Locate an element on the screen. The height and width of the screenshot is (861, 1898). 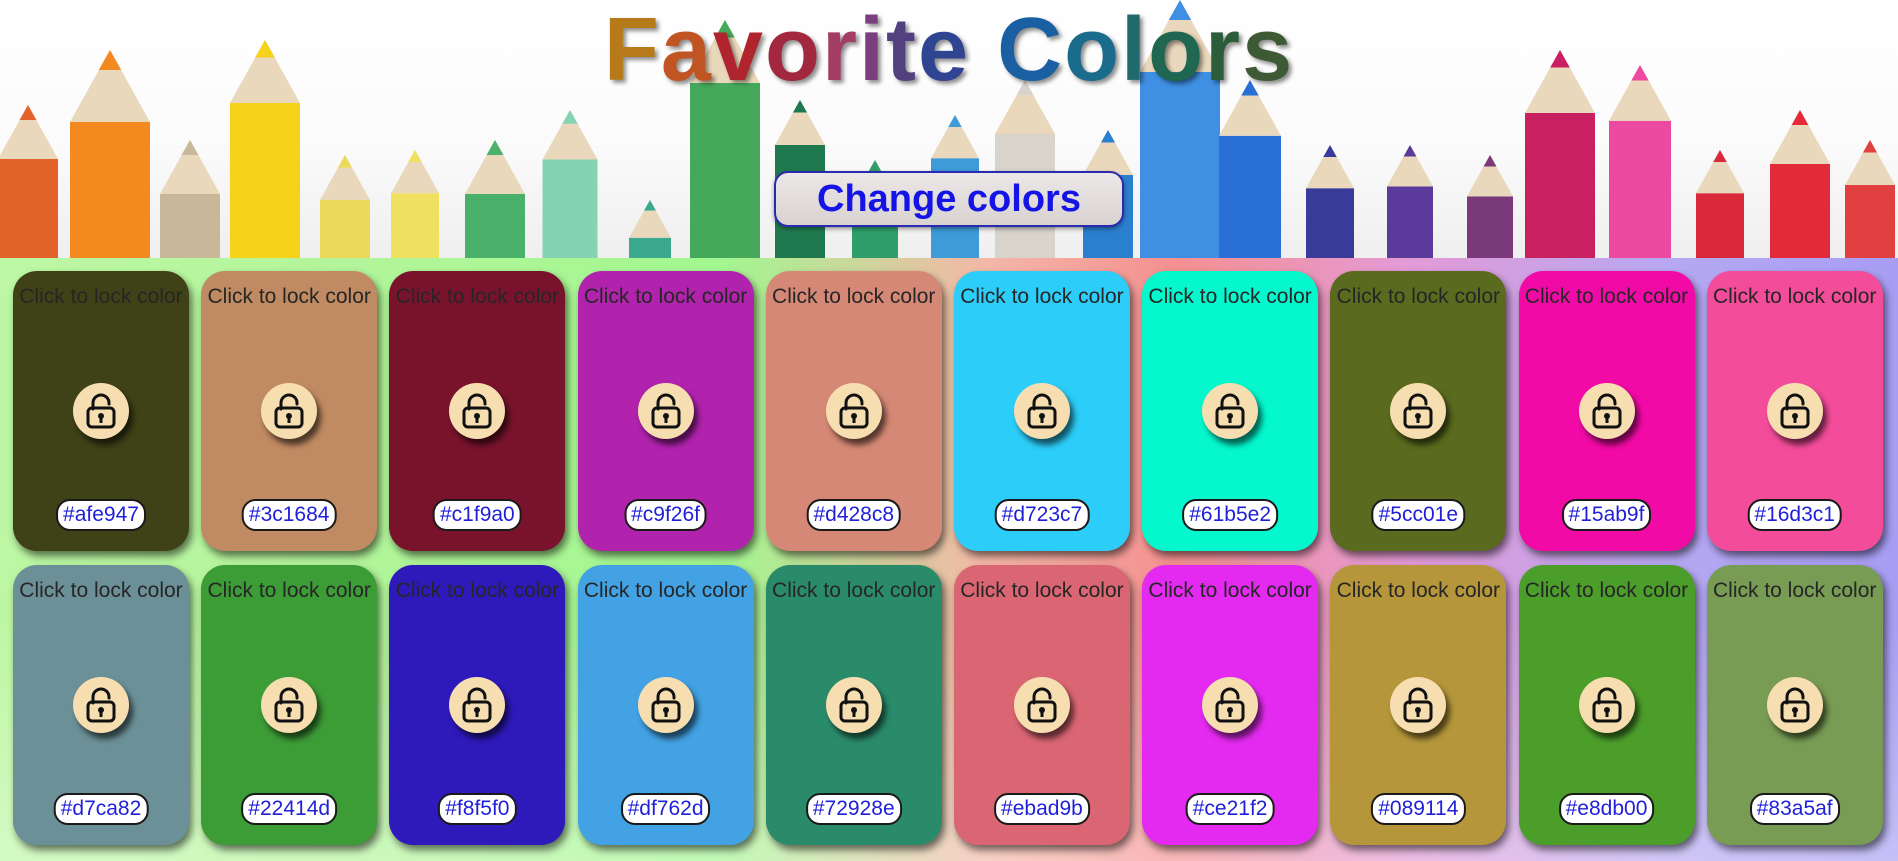
hex-code-label: #d723c7 is located at coordinates (1042, 515).